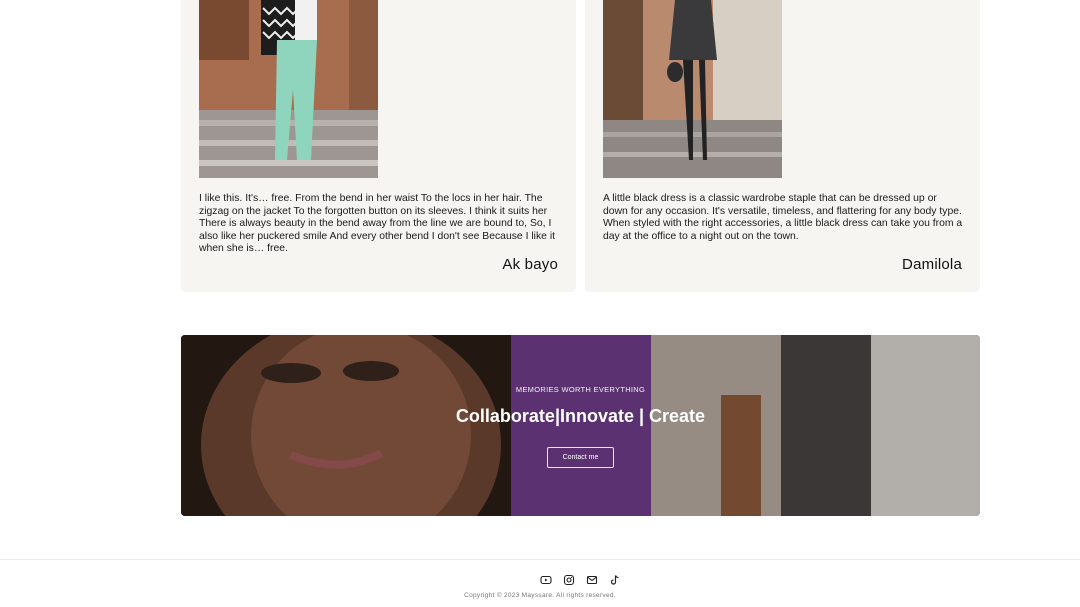 The image size is (1080, 607). Describe the element at coordinates (580, 457) in the screenshot. I see `contact-me-button: Contact me` at that location.